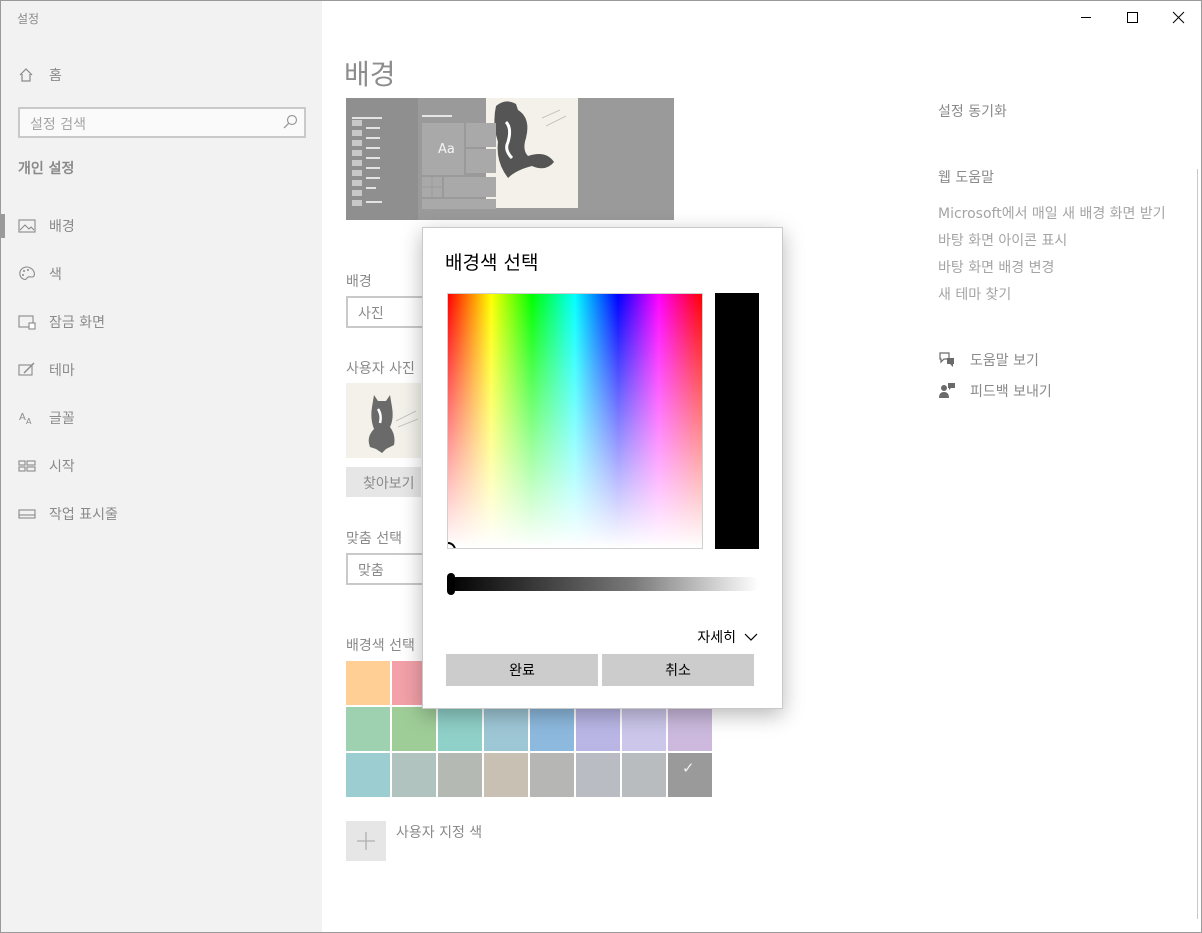  I want to click on sidebar-item-label: 작업 표시줄, so click(83, 515).